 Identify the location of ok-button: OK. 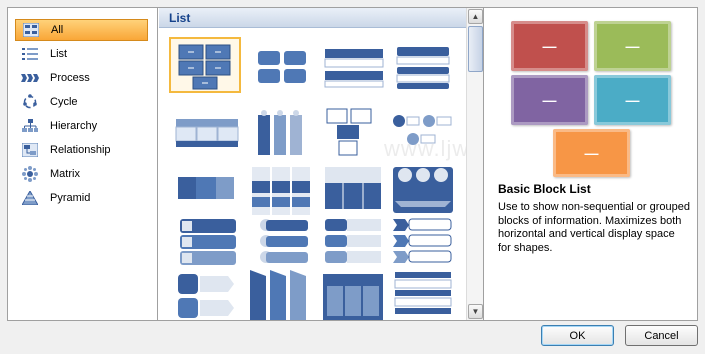
(577, 335).